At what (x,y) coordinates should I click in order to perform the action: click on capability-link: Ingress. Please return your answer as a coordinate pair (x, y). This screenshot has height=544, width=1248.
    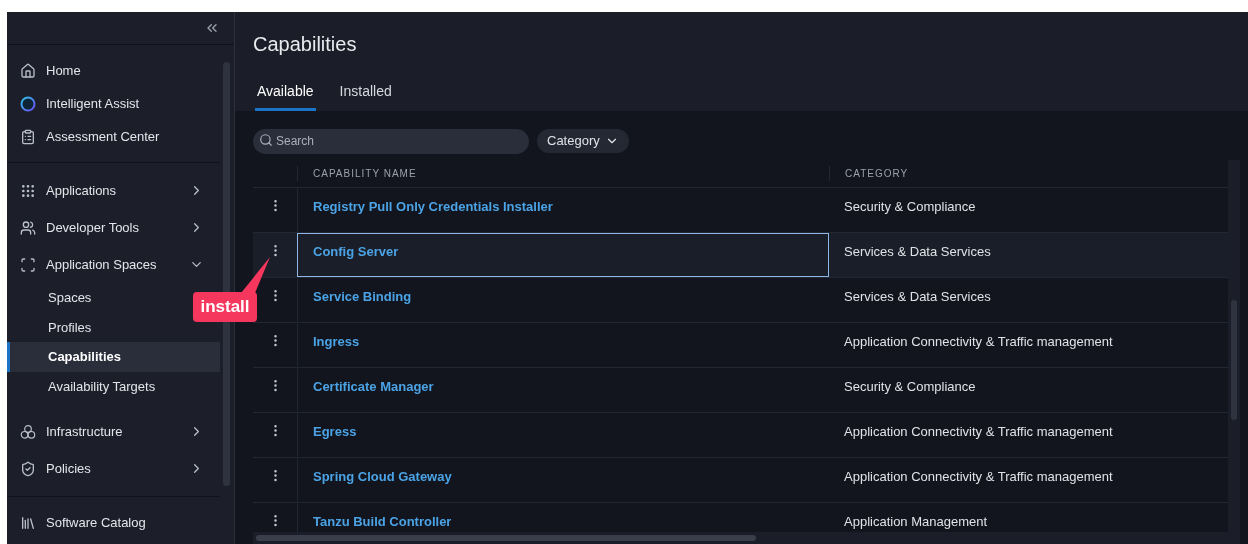
    Looking at the image, I should click on (336, 341).